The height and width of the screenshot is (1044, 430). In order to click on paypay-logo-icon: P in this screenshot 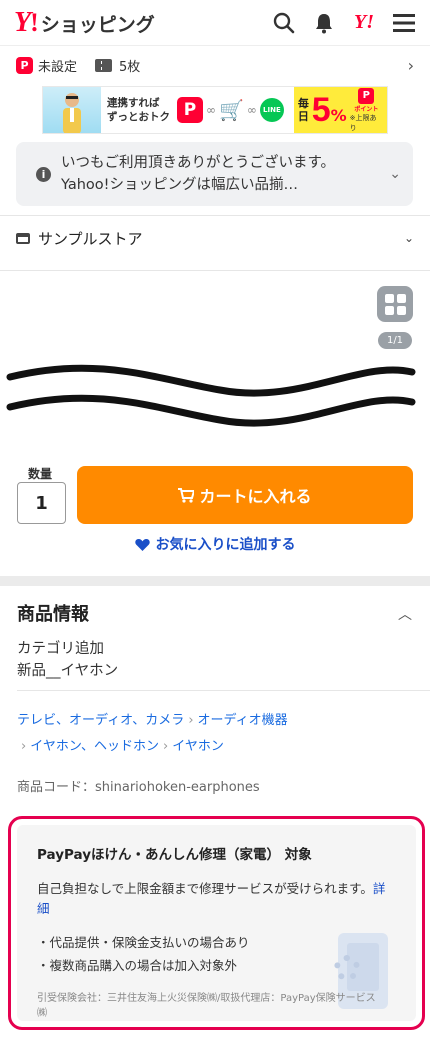, I will do `click(190, 110)`.